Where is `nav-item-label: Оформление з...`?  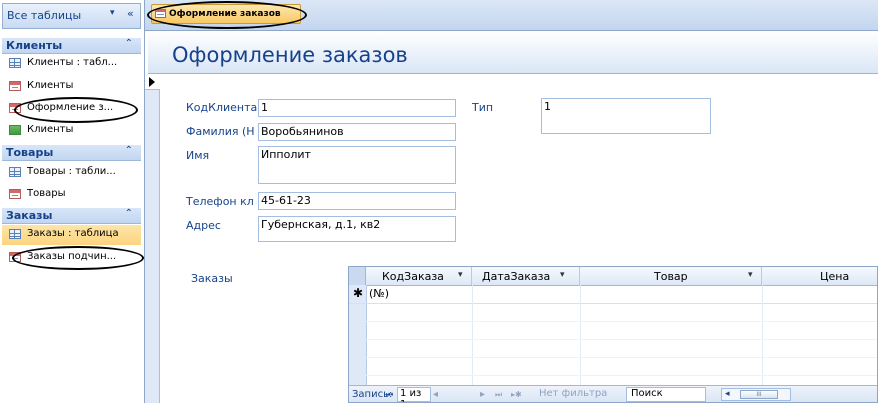
nav-item-label: Оформление з... is located at coordinates (70, 107).